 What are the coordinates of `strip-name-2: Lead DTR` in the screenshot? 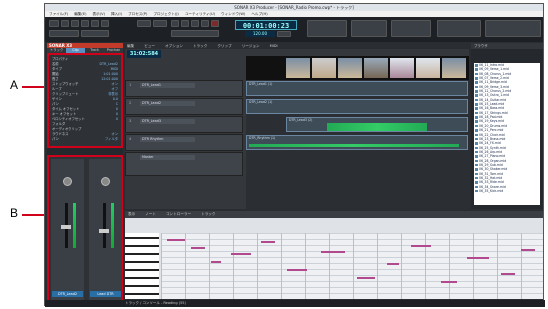 It's located at (105, 294).